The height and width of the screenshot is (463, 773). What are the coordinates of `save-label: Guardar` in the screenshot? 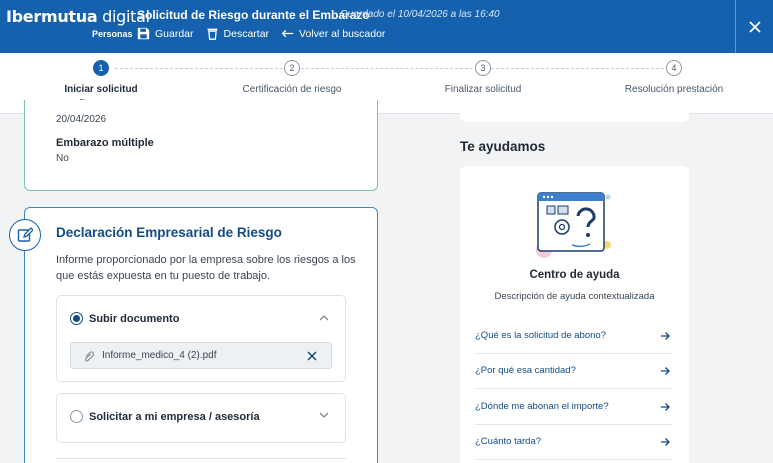 It's located at (174, 33).